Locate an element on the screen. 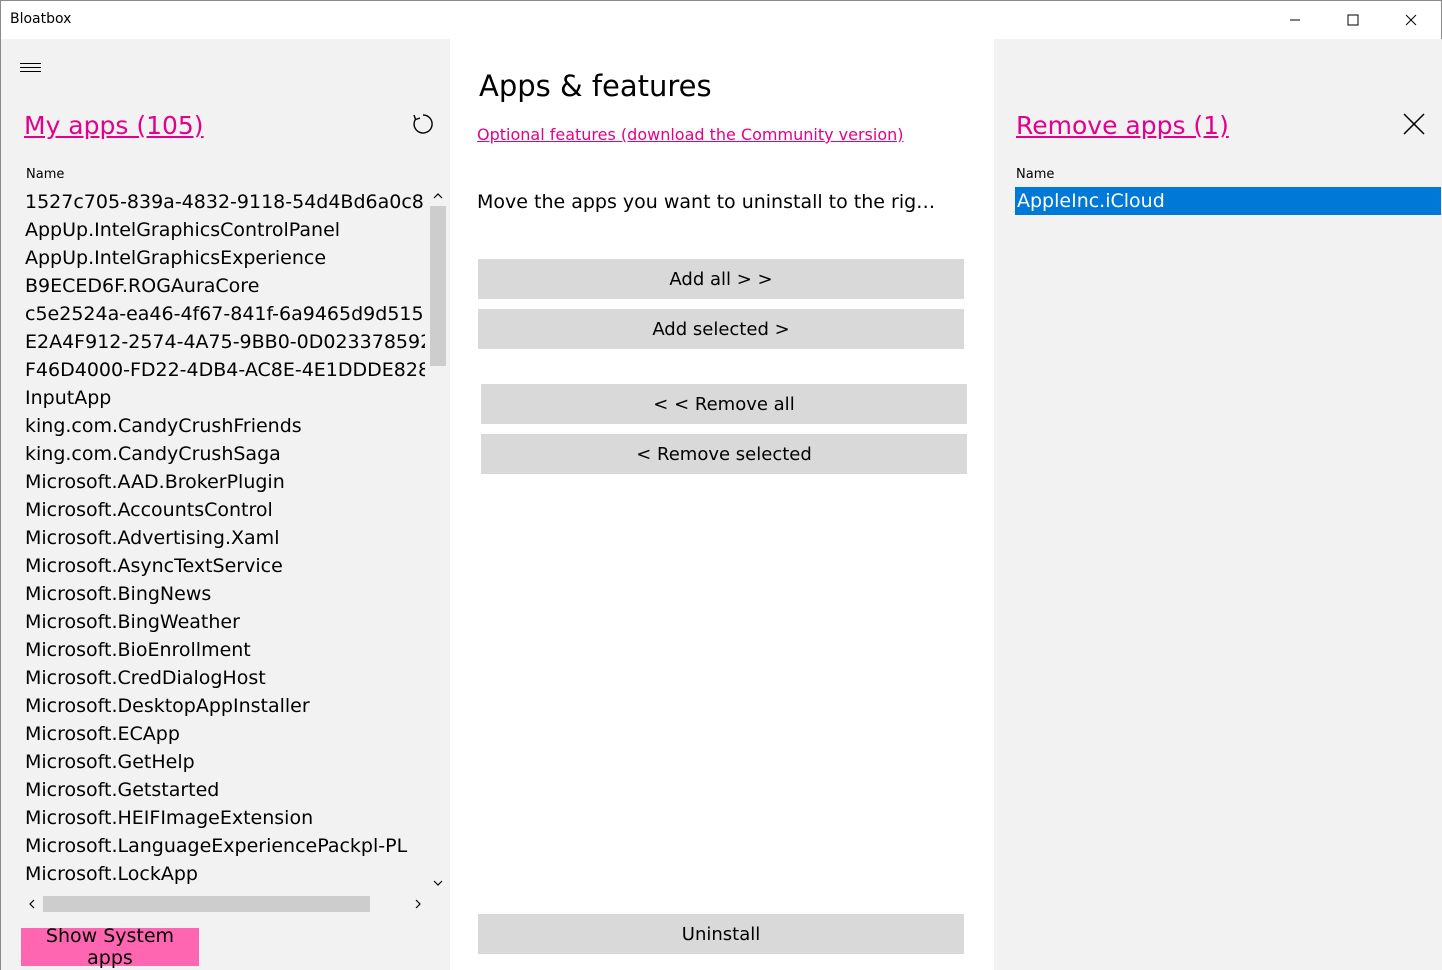 This screenshot has width=1442, height=970. list-item: Microsoft.BingNews is located at coordinates (225, 594).